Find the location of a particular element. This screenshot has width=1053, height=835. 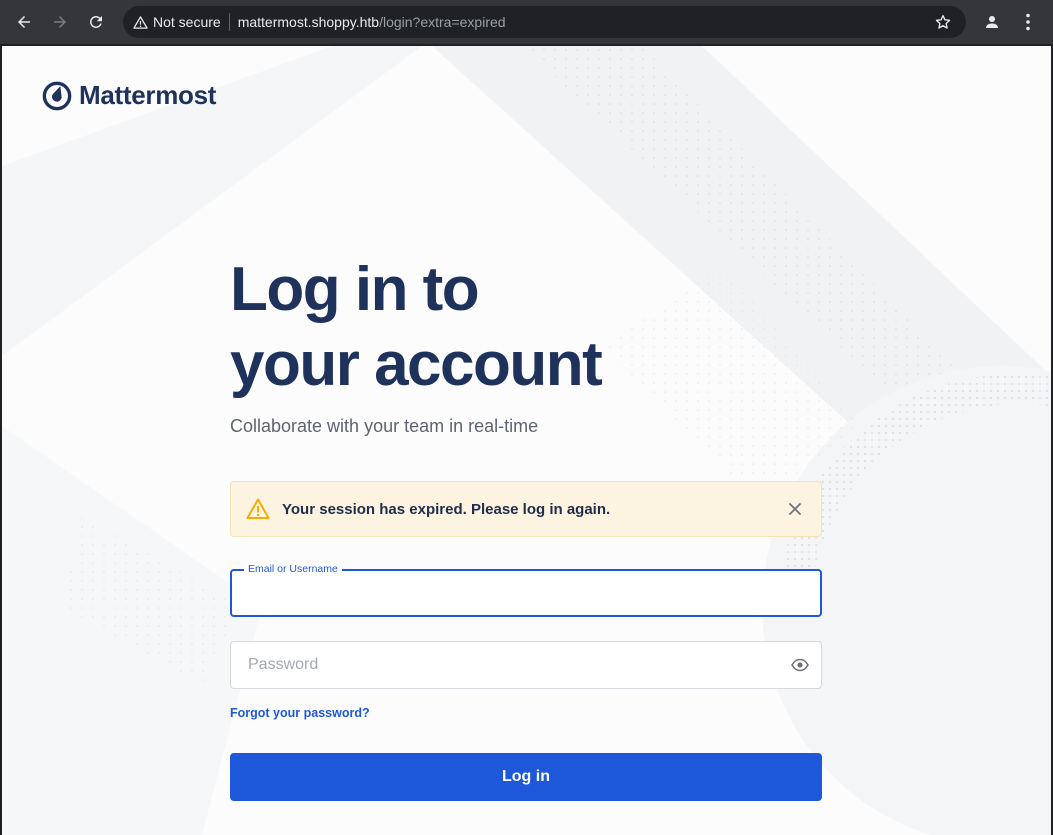

forward-button is located at coordinates (60, 22).